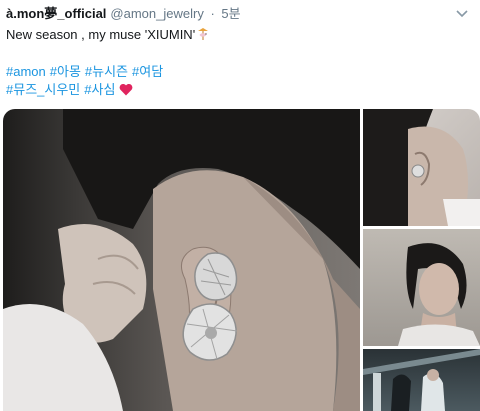 This screenshot has width=480, height=411. What do you see at coordinates (203, 34) in the screenshot?
I see `carousel-horse-emoji-icon` at bounding box center [203, 34].